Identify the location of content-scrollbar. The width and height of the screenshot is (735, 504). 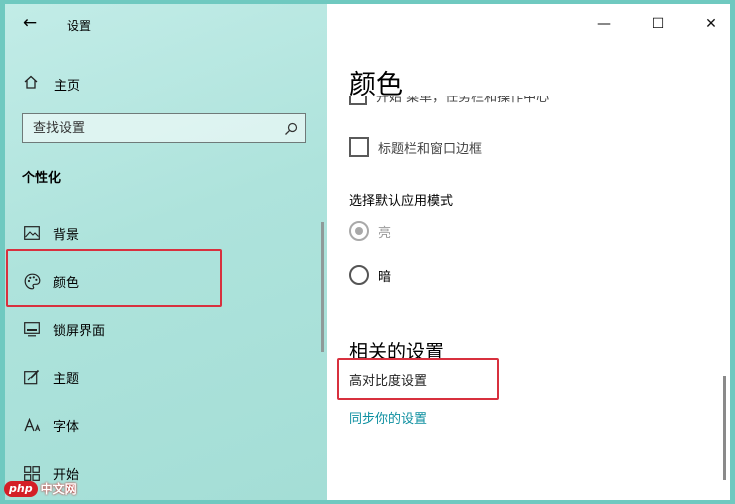
(724, 428).